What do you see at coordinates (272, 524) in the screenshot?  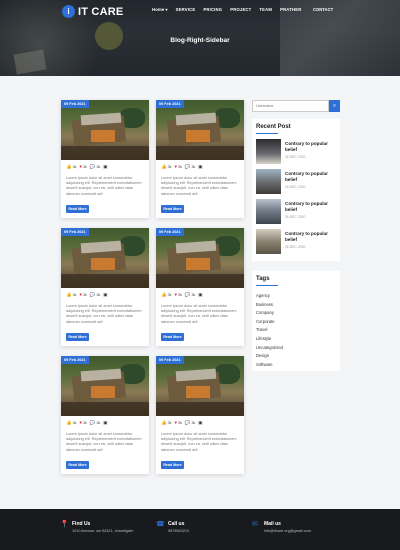 I see `footer-heading: Mail us` at bounding box center [272, 524].